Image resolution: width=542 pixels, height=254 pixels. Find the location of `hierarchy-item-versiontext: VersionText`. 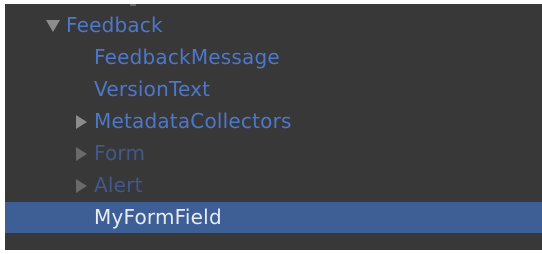

hierarchy-item-versiontext: VersionText is located at coordinates (273, 89).